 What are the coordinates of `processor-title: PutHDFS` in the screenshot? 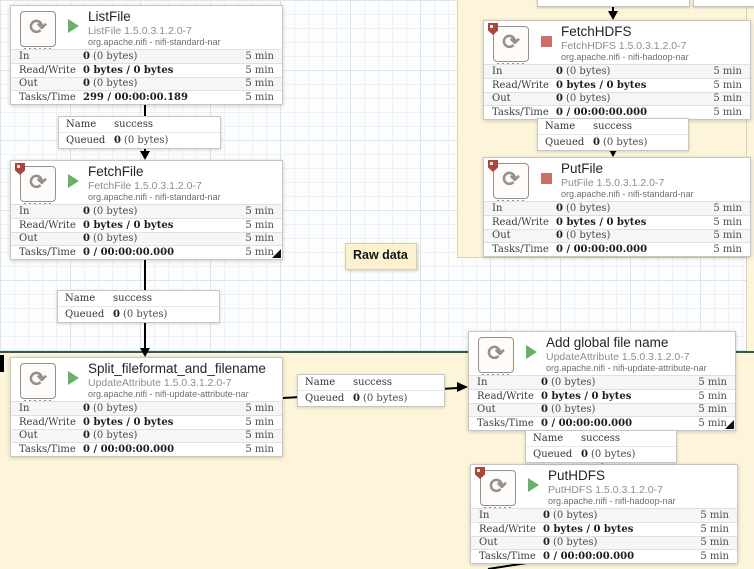 It's located at (577, 475).